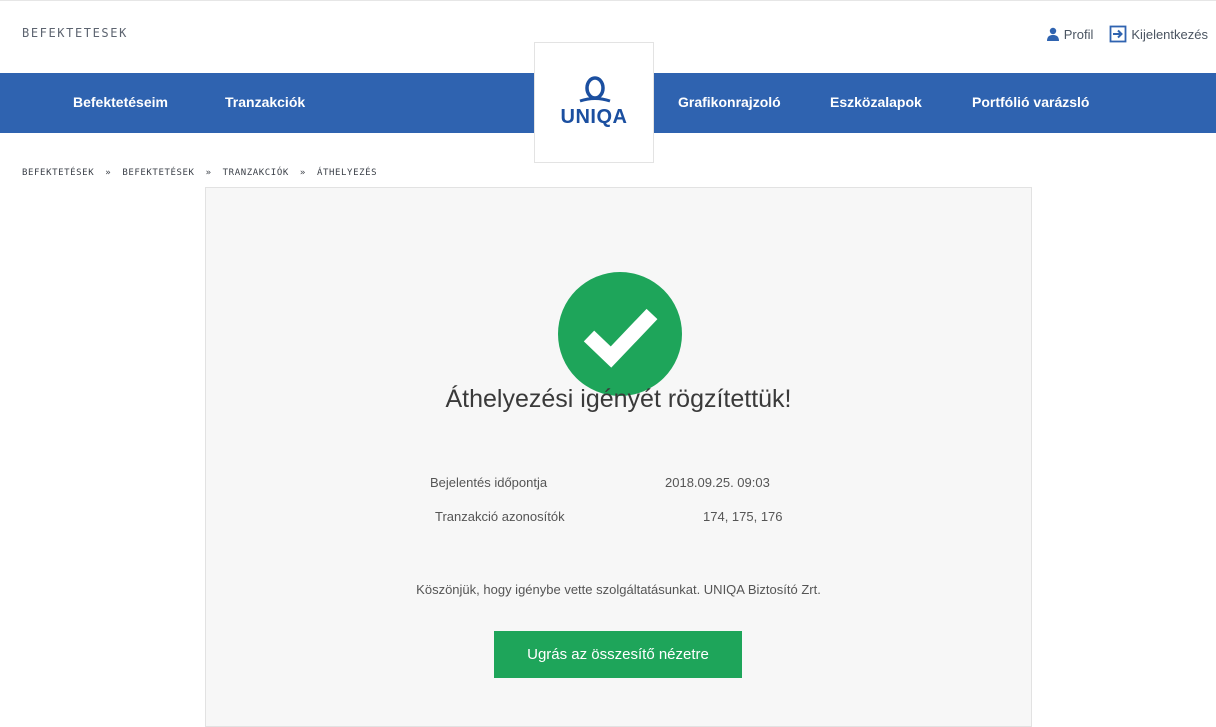 The width and height of the screenshot is (1216, 727). Describe the element at coordinates (1078, 34) in the screenshot. I see `profile-label: Profil` at that location.